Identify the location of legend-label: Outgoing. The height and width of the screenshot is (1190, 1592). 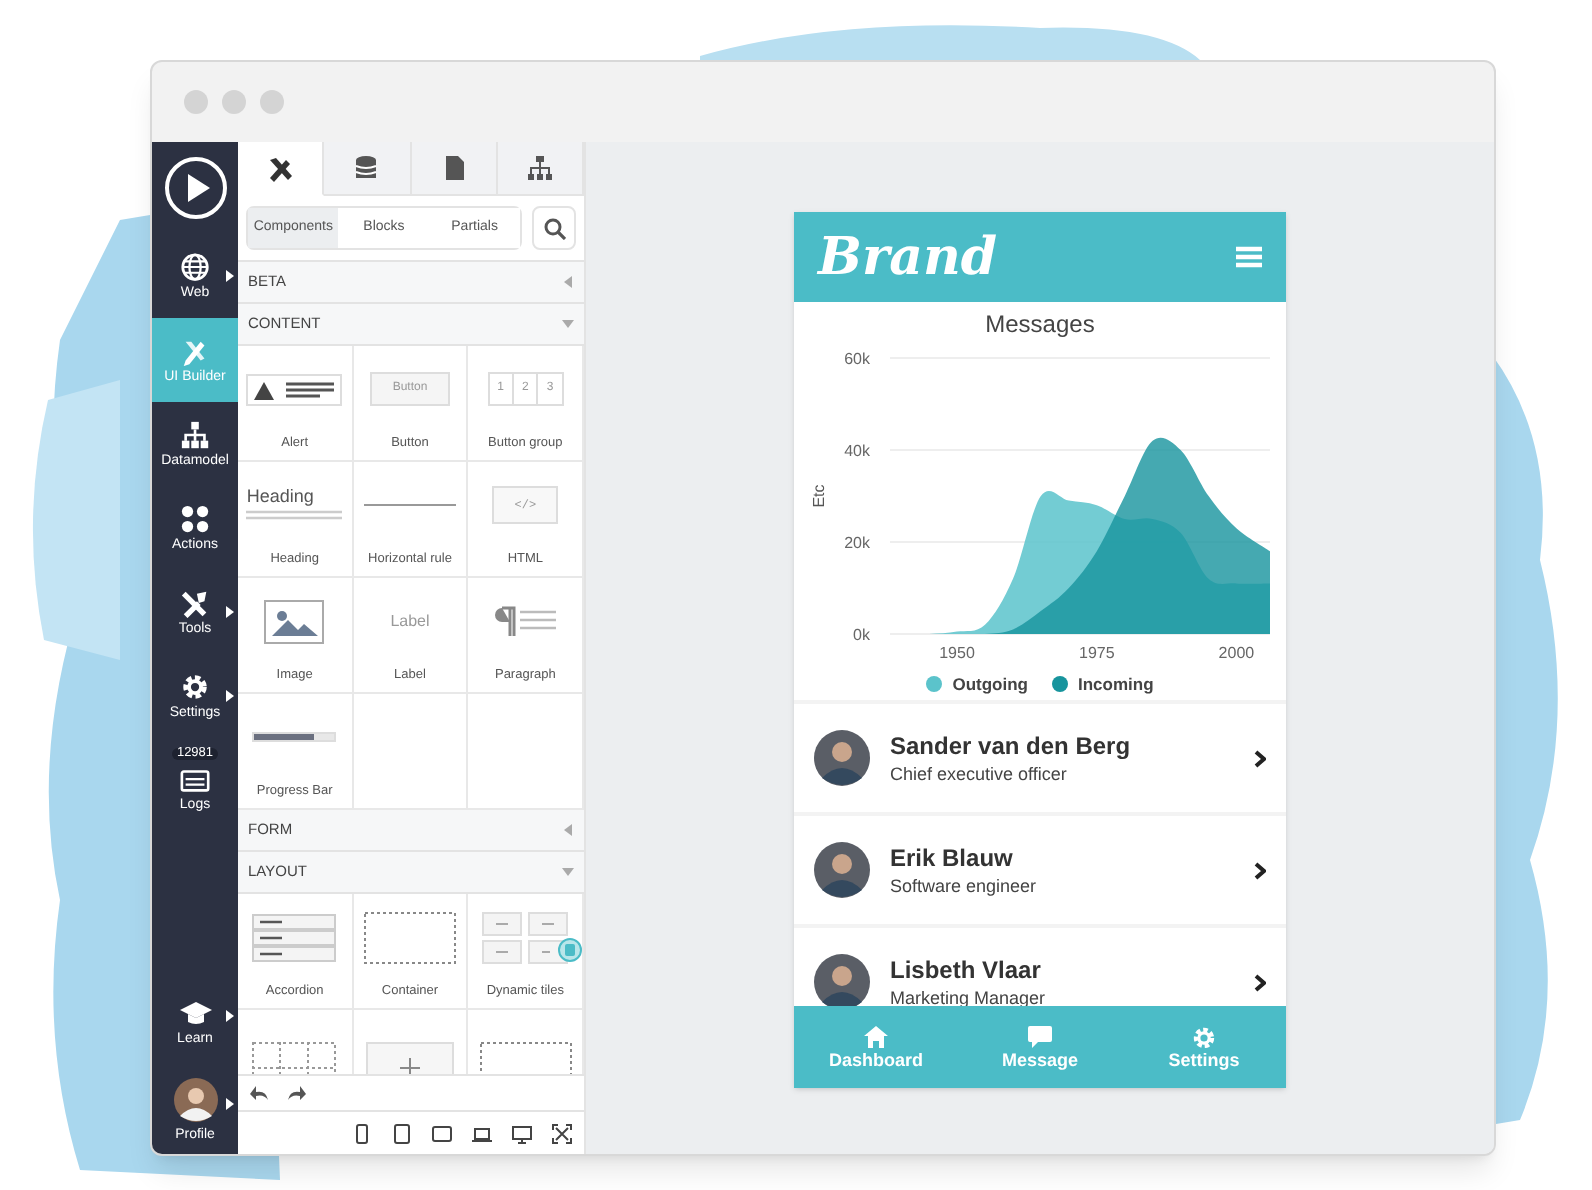
(990, 684).